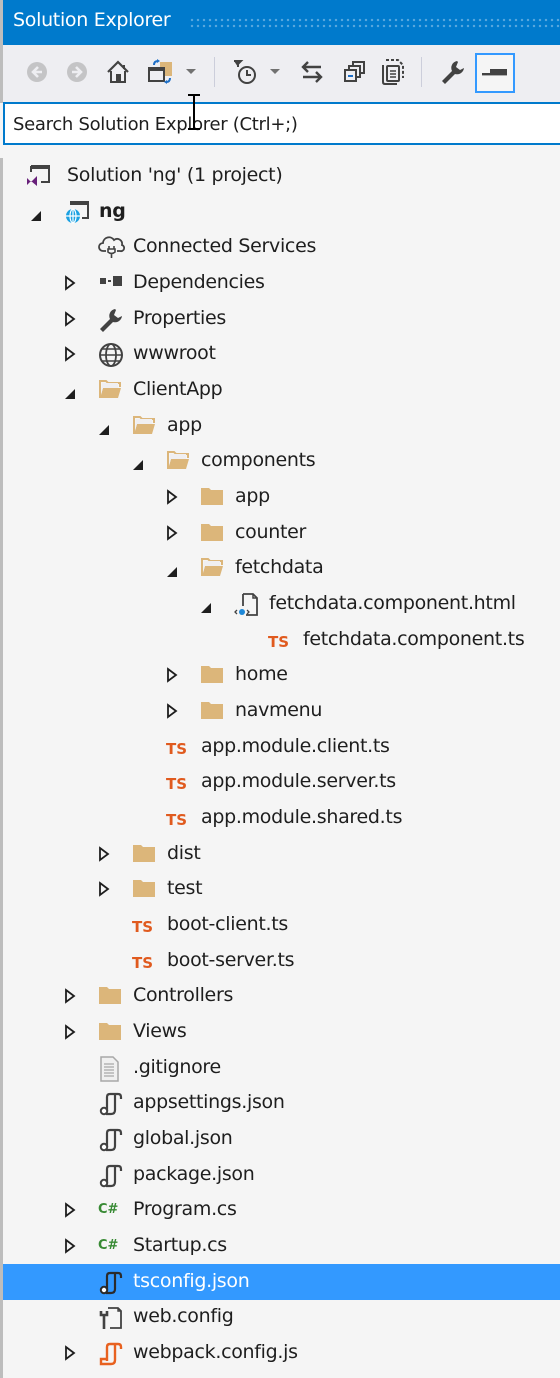  I want to click on tree-item: Solution 'ng' (1 project), so click(281, 176).